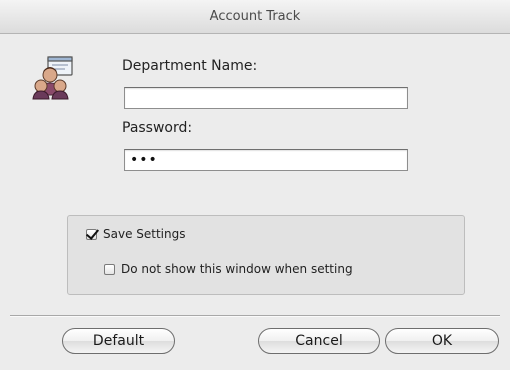 This screenshot has height=370, width=510. Describe the element at coordinates (157, 128) in the screenshot. I see `password-label: Password:` at that location.